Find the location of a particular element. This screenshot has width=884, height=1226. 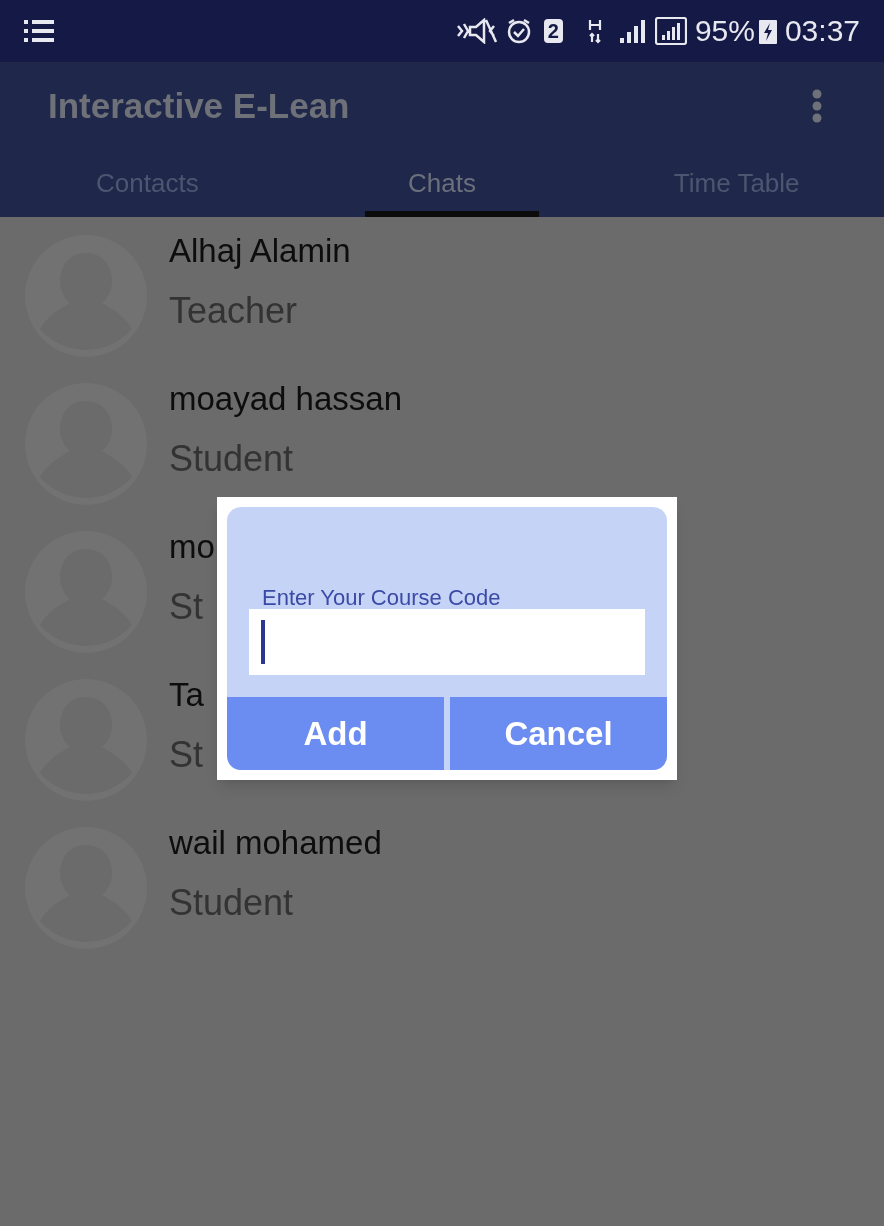

contact-role: Teacher is located at coordinates (234, 311).